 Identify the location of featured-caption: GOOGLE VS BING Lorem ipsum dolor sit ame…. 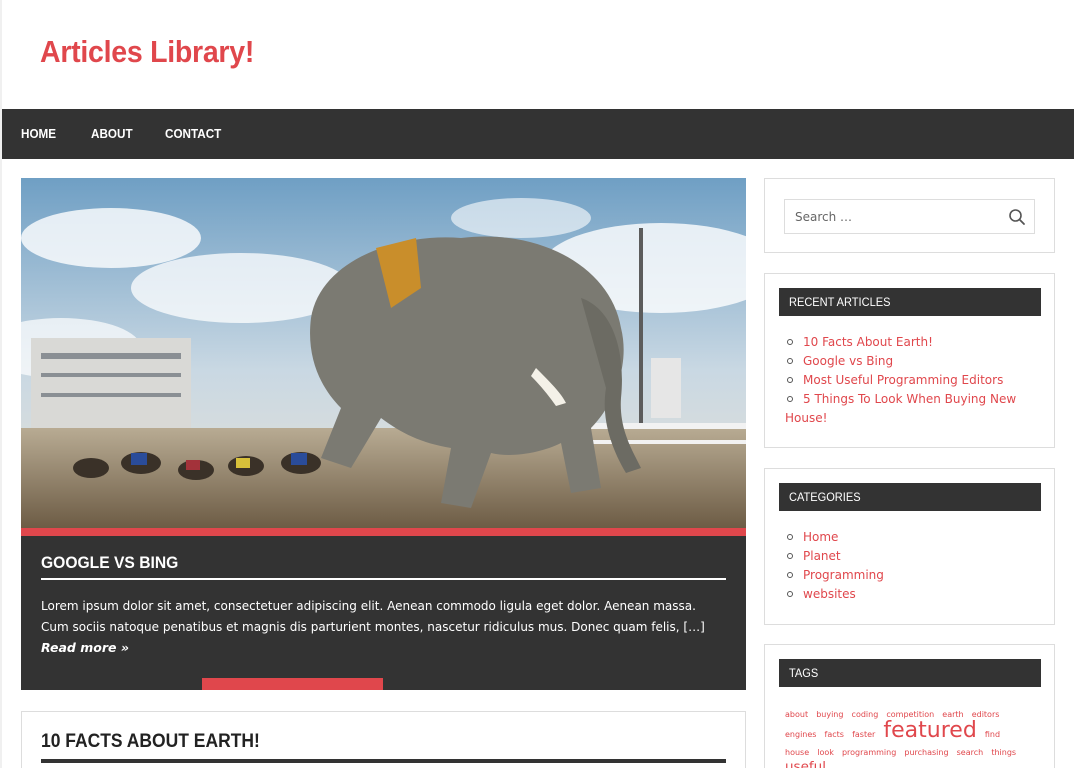
(383, 613).